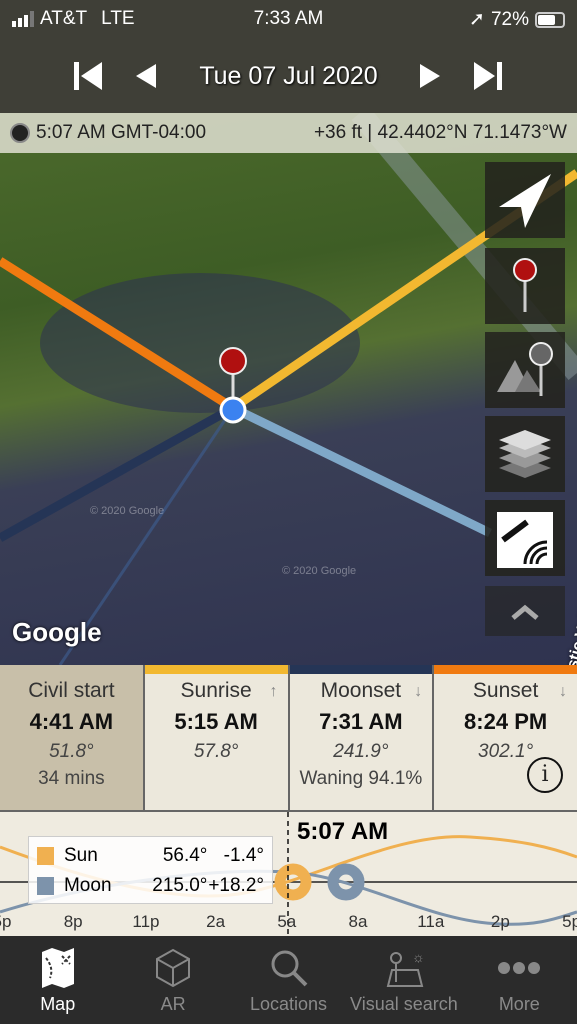 The image size is (577, 1024). I want to click on visual-search-icon: ☼, so click(403, 968).